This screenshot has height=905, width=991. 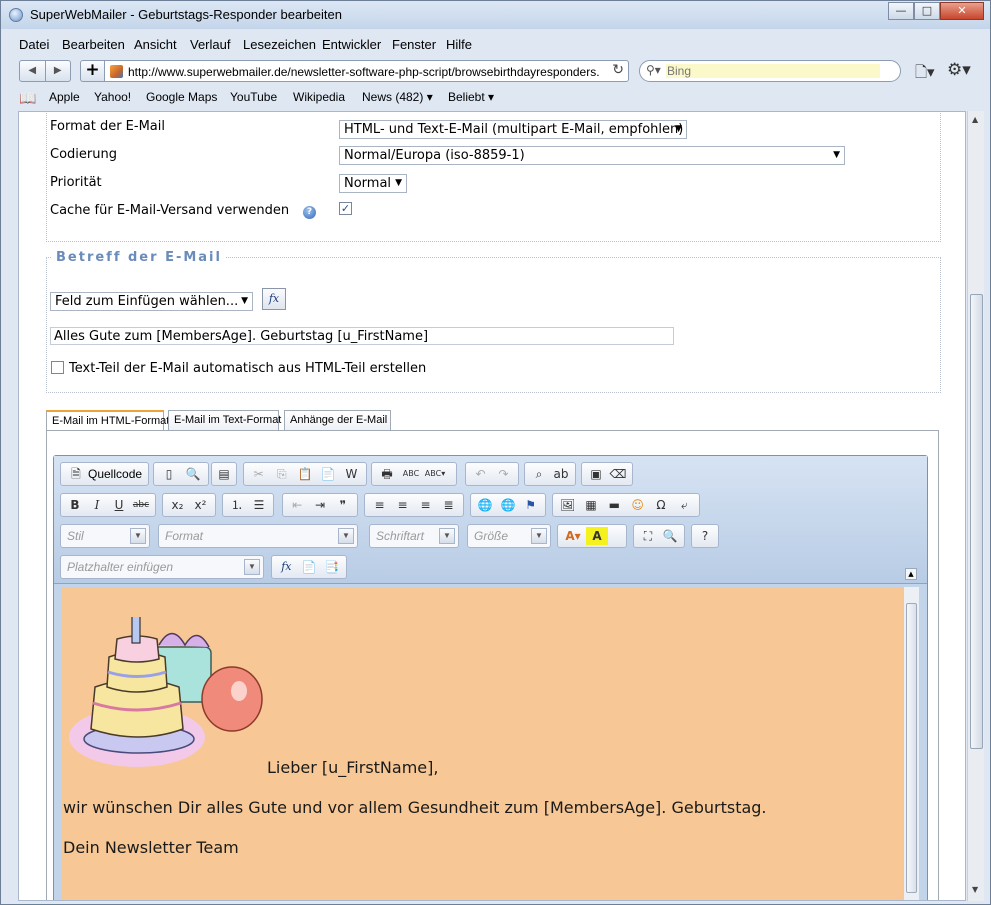 What do you see at coordinates (911, 574) in the screenshot?
I see `collapse-toolbar-icon: ▲` at bounding box center [911, 574].